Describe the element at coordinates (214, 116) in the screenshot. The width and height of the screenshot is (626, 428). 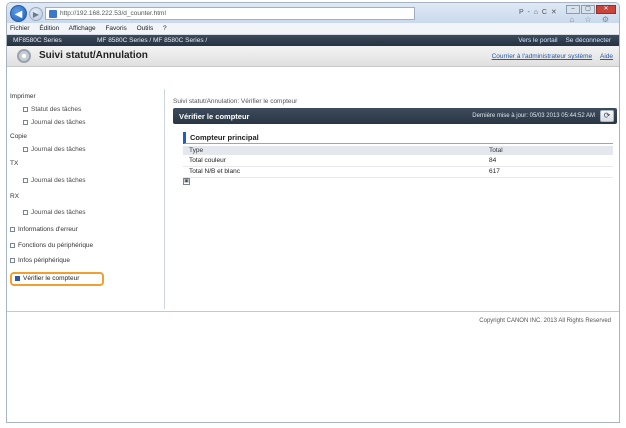
I see `section-title: Vérifier le compteur` at that location.